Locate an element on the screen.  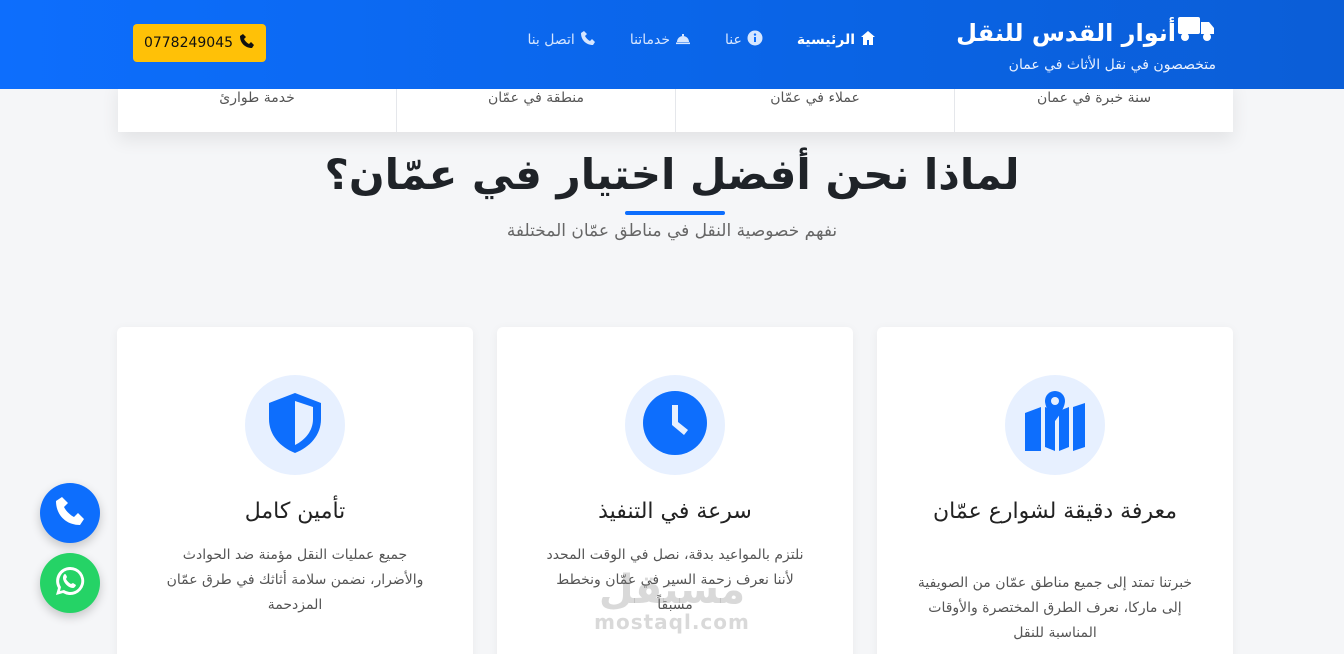
brand-title: أنوار القدس للنقل is located at coordinates (1066, 32).